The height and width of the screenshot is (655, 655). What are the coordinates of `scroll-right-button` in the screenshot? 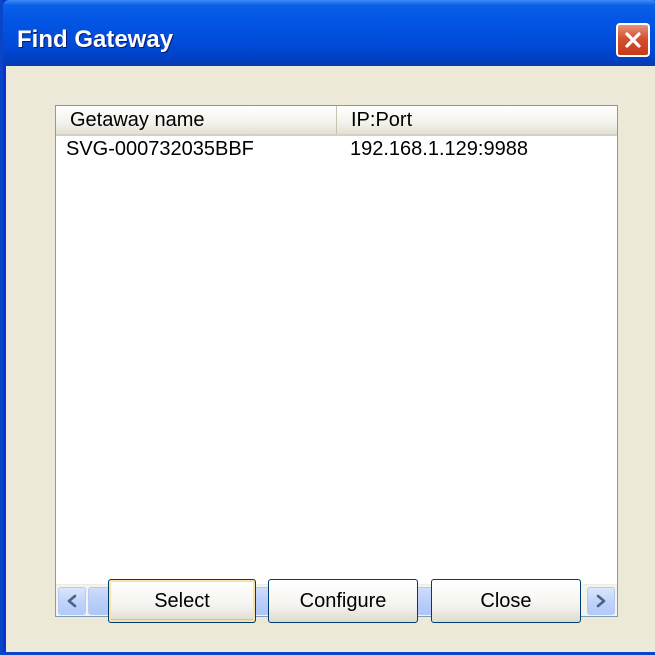 It's located at (601, 601).